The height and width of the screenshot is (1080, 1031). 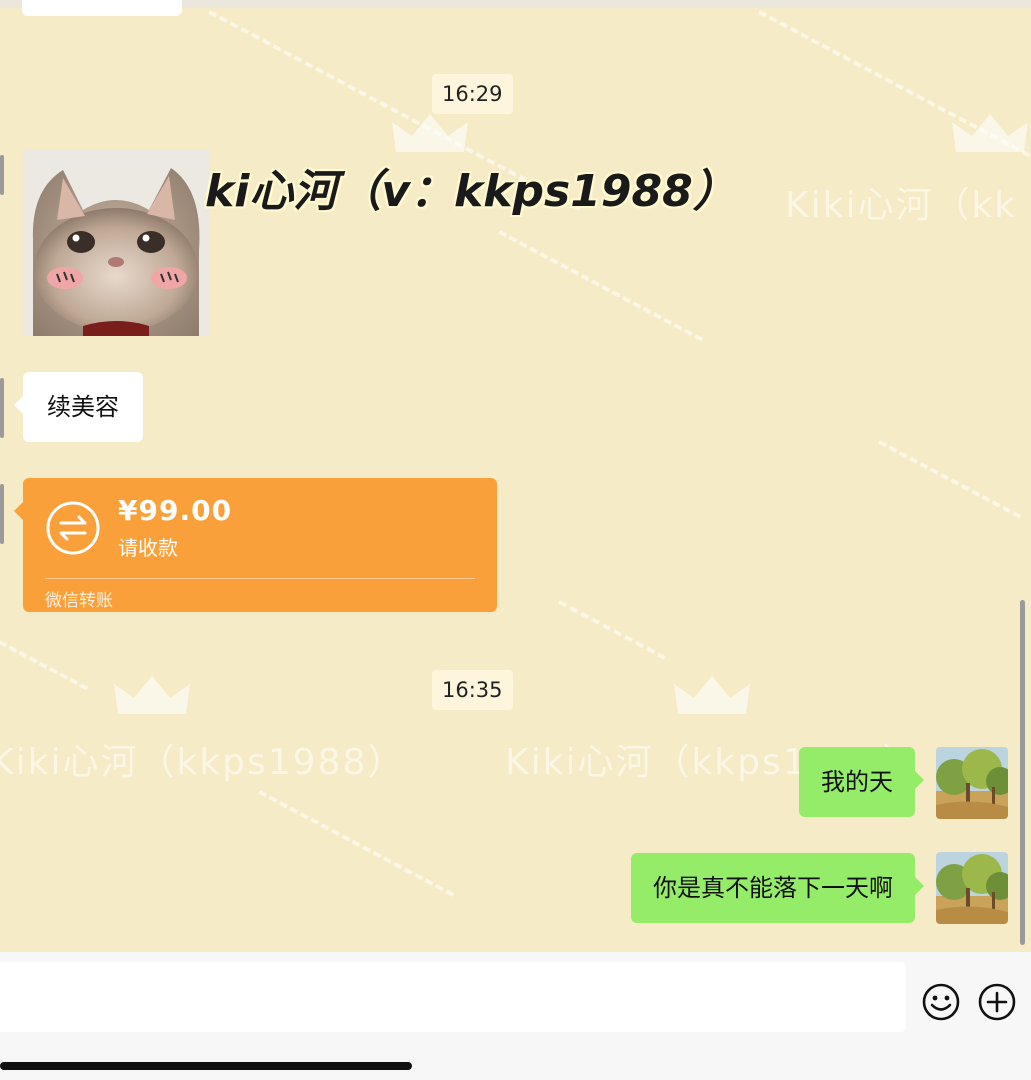 I want to click on sent-message-bubble: 你是真不能落下一天啊, so click(x=777, y=888).